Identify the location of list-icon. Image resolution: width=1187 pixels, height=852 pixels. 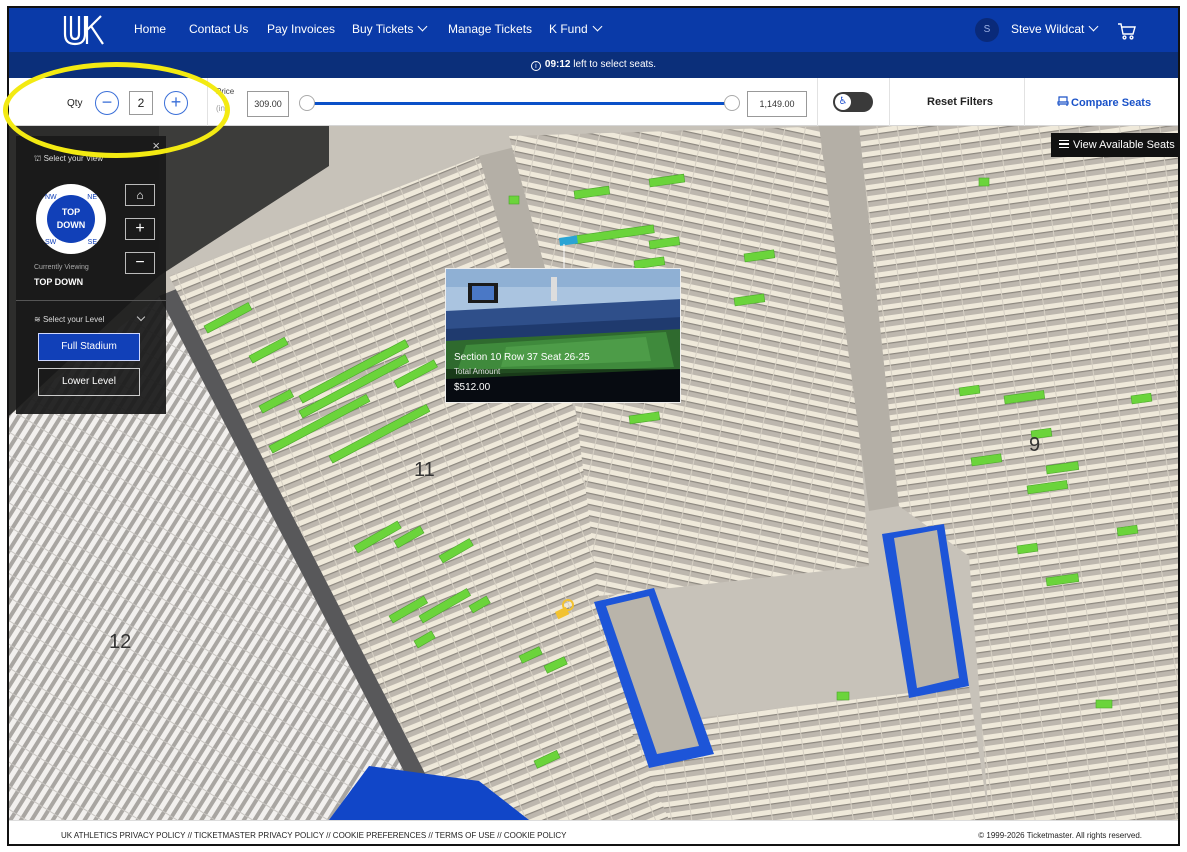
(1064, 144).